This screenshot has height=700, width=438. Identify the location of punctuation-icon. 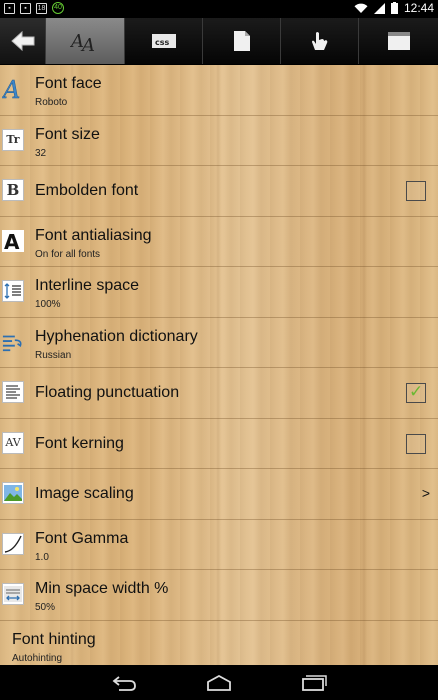
(13, 392).